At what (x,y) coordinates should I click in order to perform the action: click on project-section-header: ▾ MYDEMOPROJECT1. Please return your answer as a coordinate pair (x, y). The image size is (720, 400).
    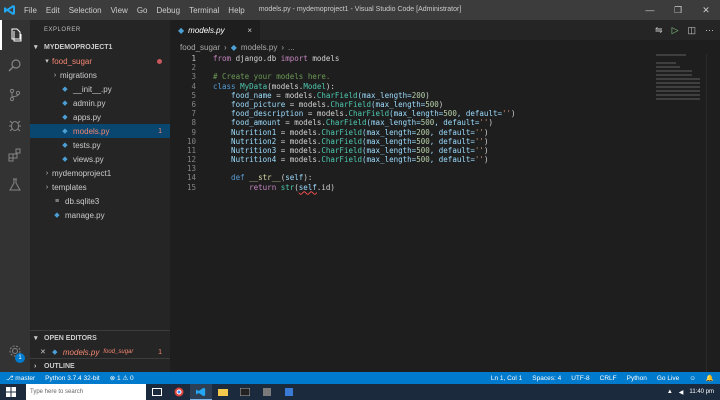
    Looking at the image, I should click on (100, 47).